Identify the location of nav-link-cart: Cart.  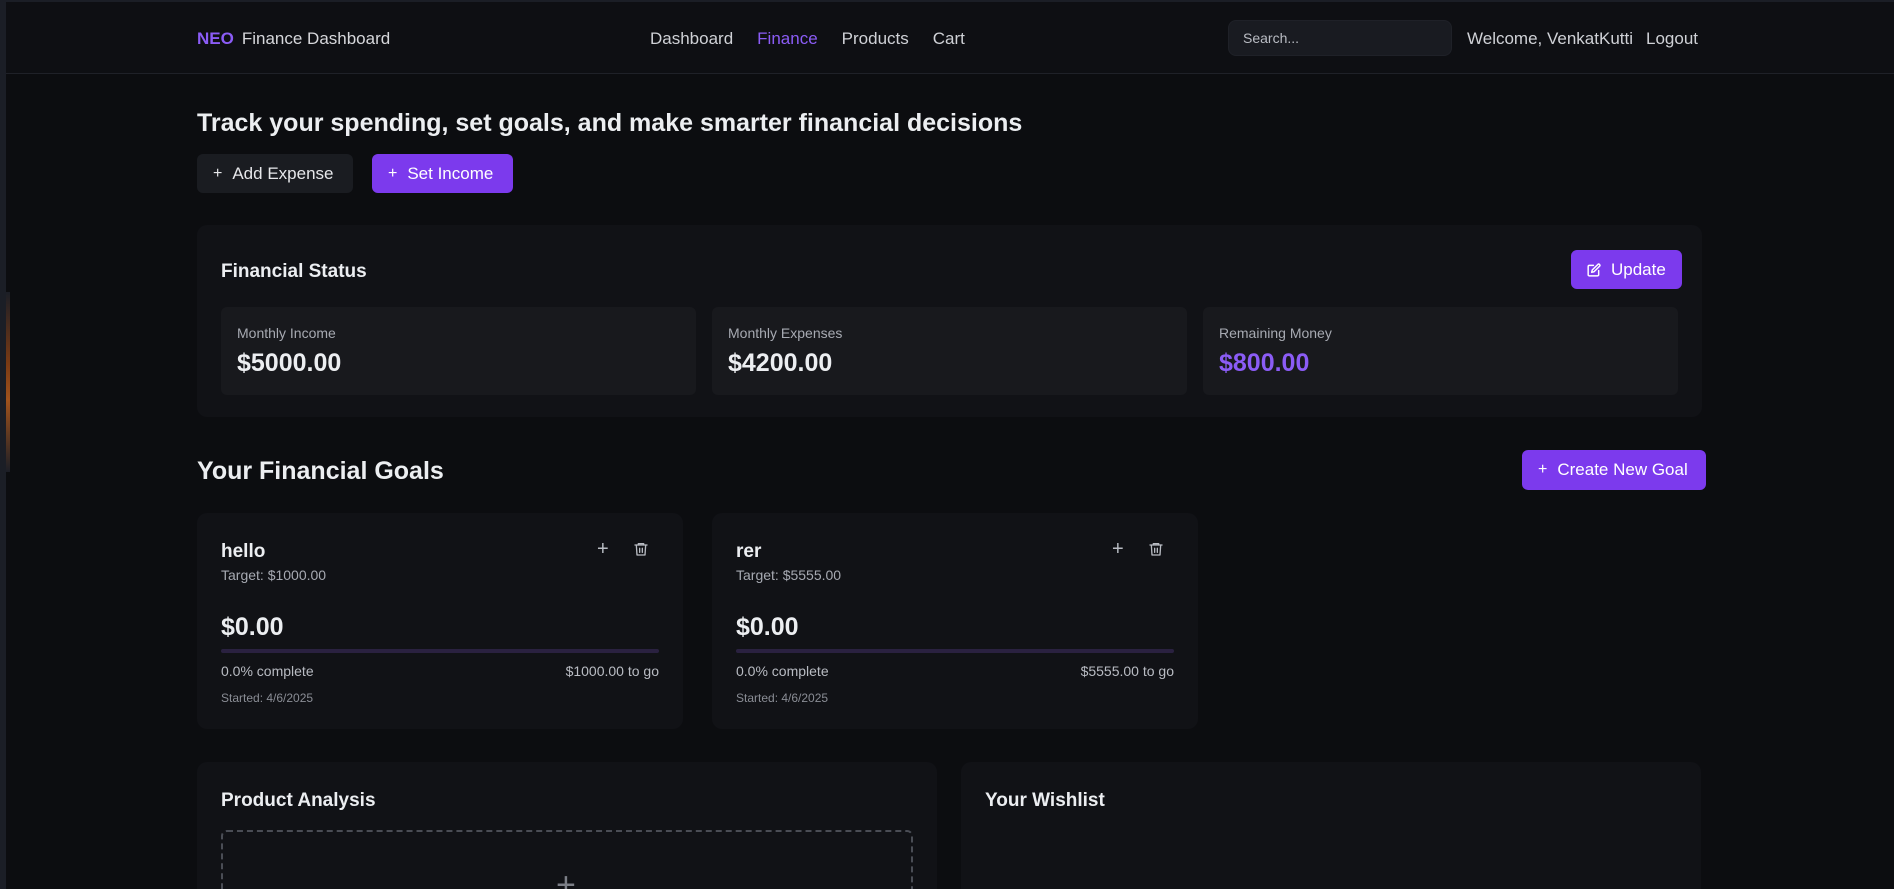
(949, 39).